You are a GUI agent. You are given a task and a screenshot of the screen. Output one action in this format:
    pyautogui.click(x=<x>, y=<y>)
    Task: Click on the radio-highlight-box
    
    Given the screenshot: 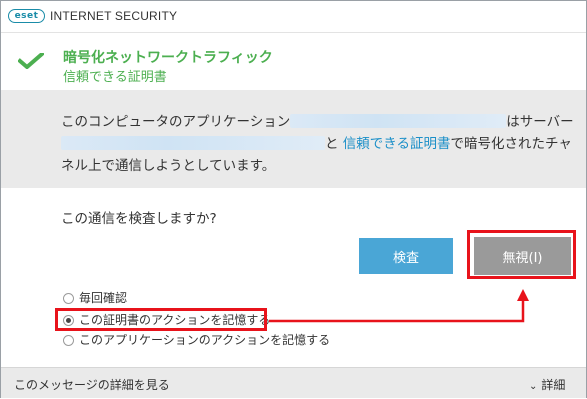 What is the action you would take?
    pyautogui.click(x=161, y=319)
    